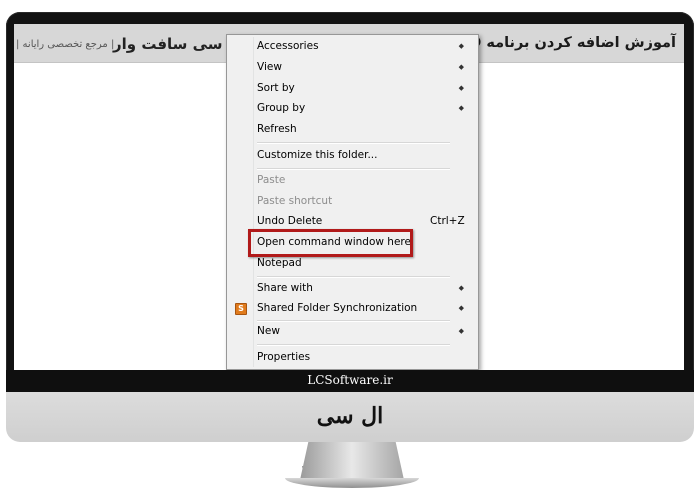 Image resolution: width=700 pixels, height=496 pixels. Describe the element at coordinates (351, 67) in the screenshot. I see `menu-item-view: View ◆` at that location.